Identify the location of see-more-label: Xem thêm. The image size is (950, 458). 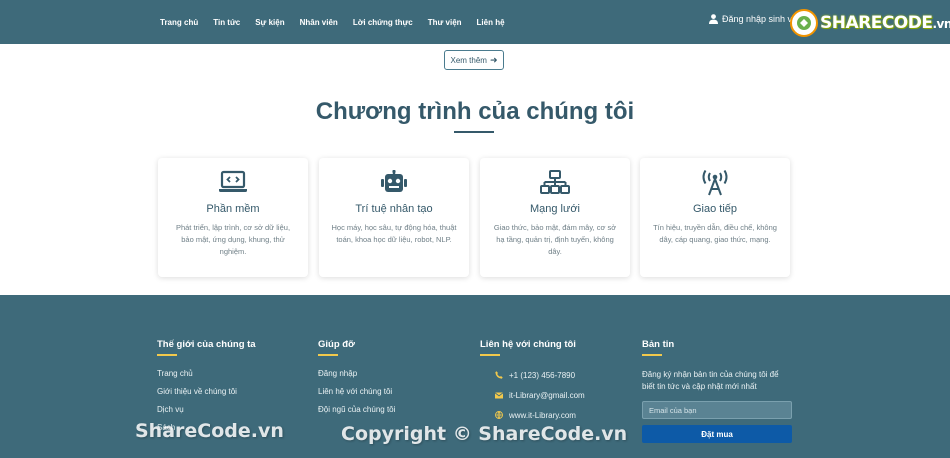
(468, 60).